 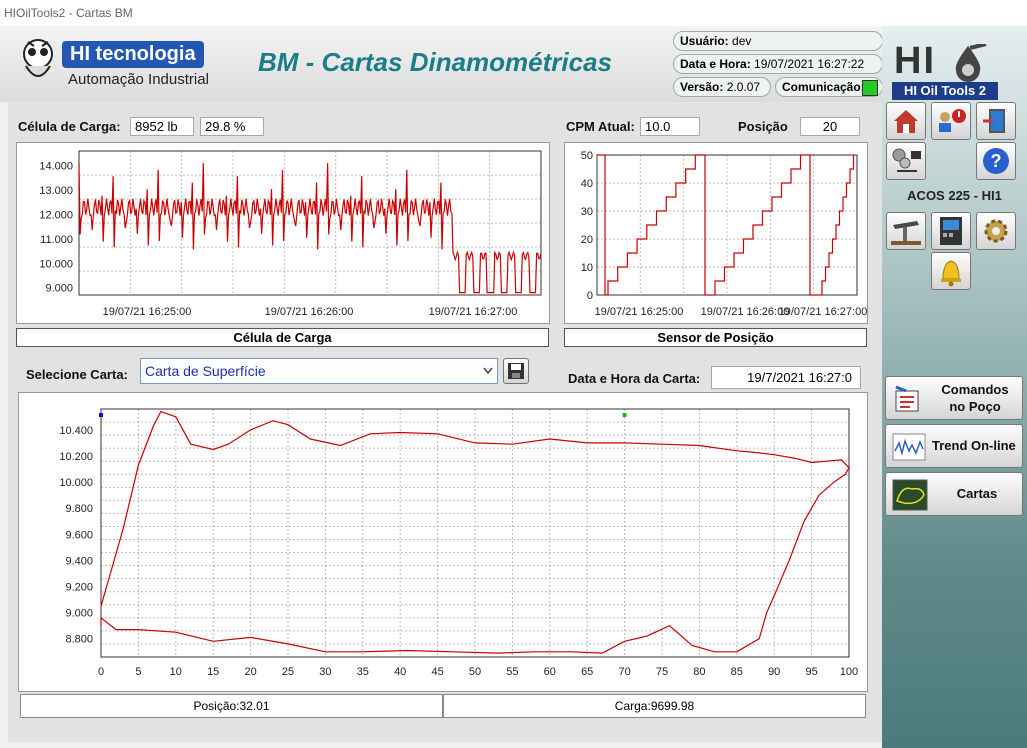 What do you see at coordinates (138, 79) in the screenshot?
I see `company-subtitle: Automação Industrial` at bounding box center [138, 79].